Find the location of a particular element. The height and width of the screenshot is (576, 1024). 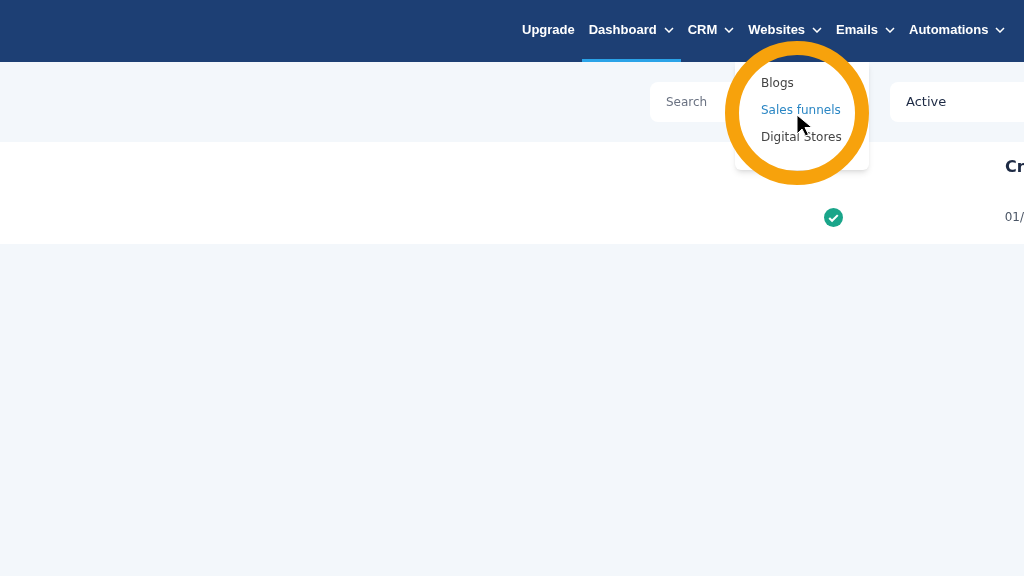

column-header: Cr is located at coordinates (1014, 167).